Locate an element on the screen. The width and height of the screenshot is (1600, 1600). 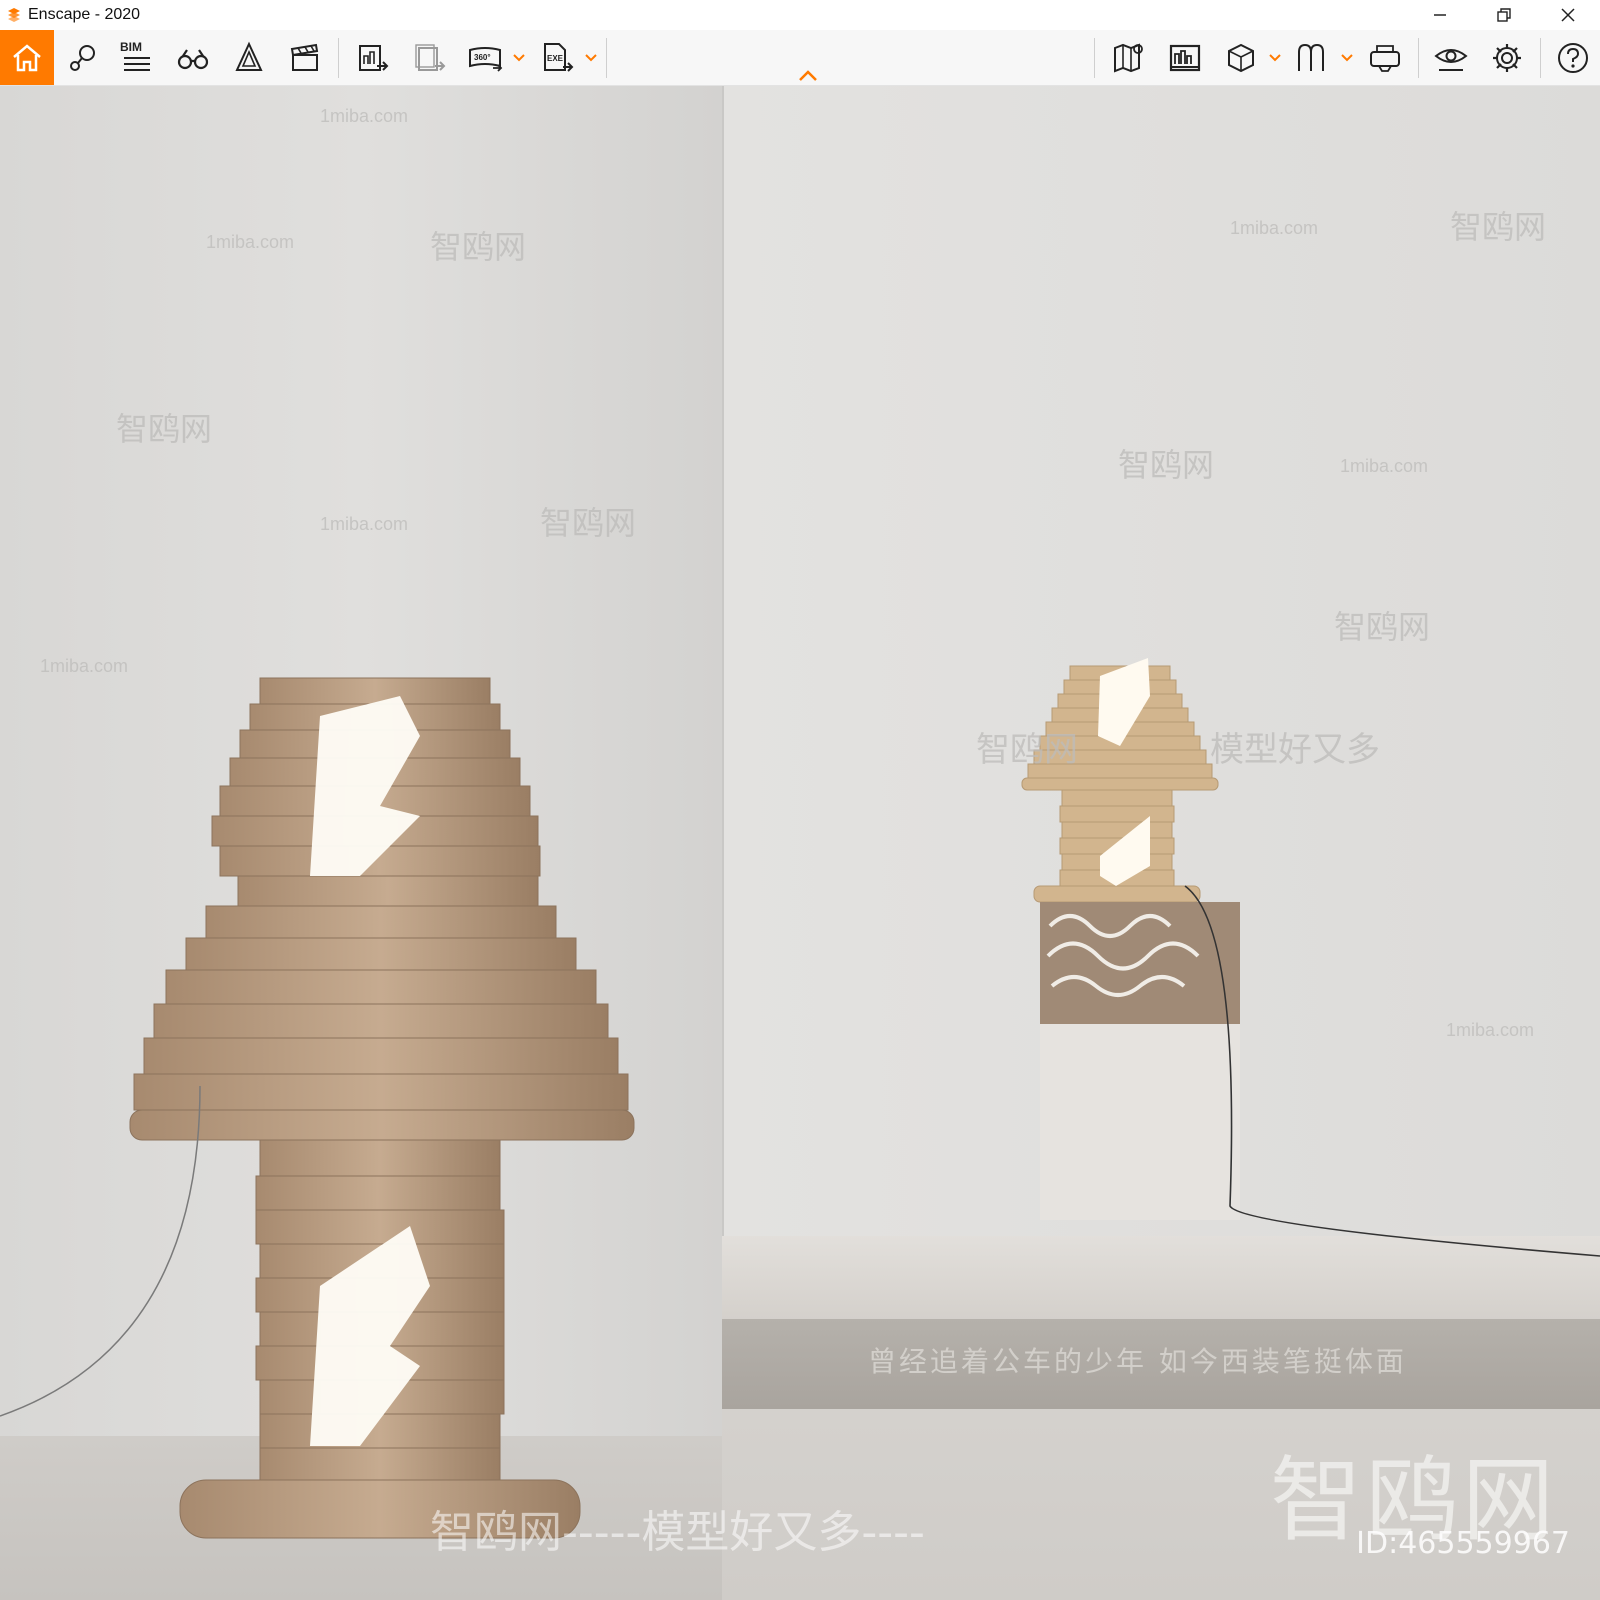
cone-icon is located at coordinates (249, 56).